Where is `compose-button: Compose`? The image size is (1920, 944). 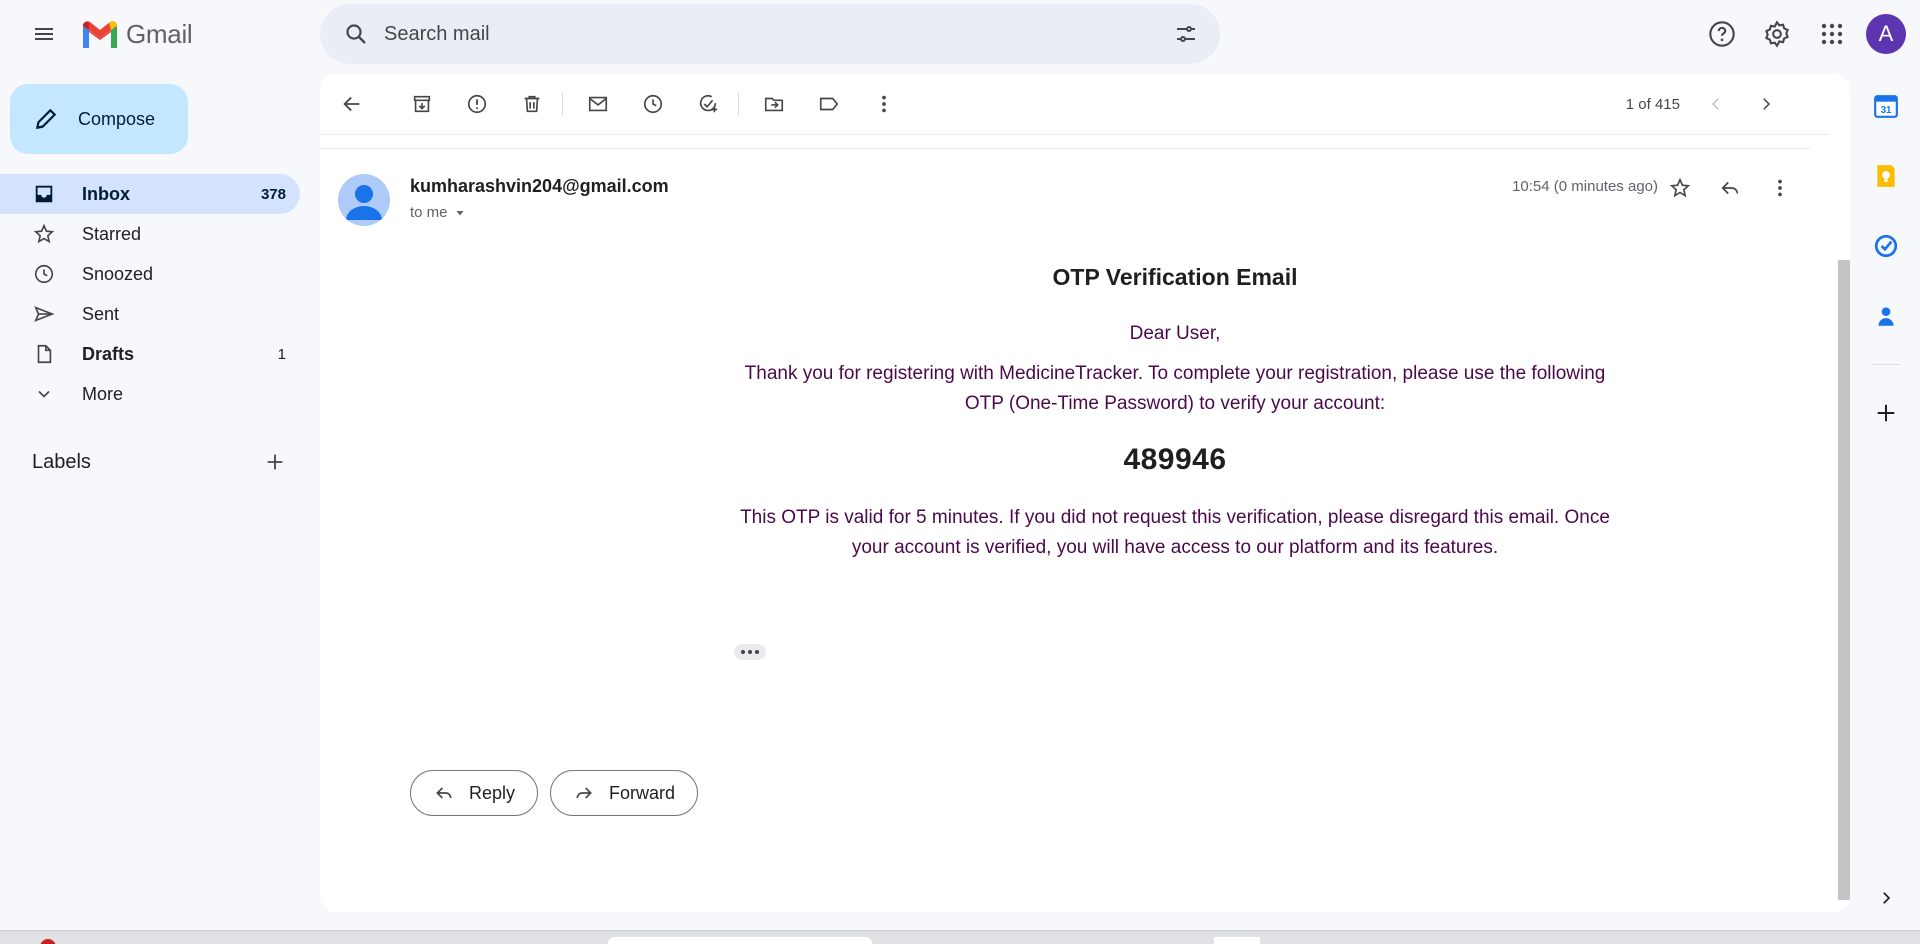 compose-button: Compose is located at coordinates (99, 119).